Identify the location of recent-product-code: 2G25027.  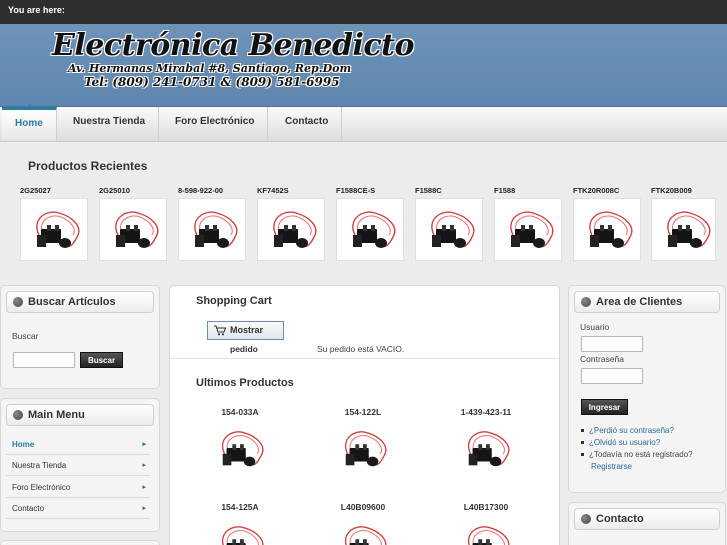
(35, 190).